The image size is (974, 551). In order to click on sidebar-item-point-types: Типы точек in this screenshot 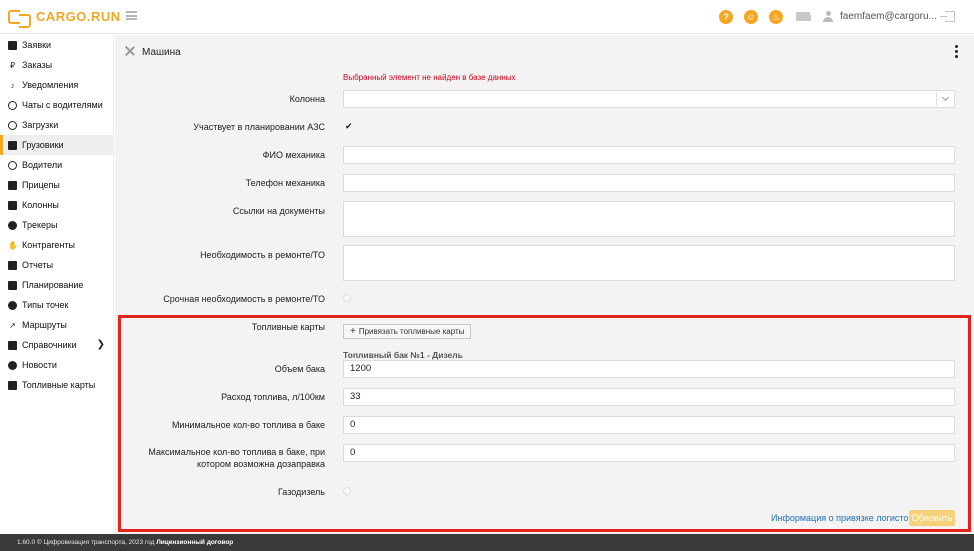, I will do `click(56, 305)`.